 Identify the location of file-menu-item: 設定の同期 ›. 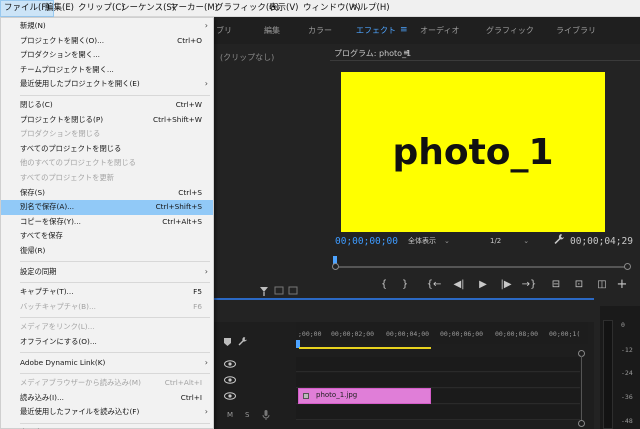
(107, 272).